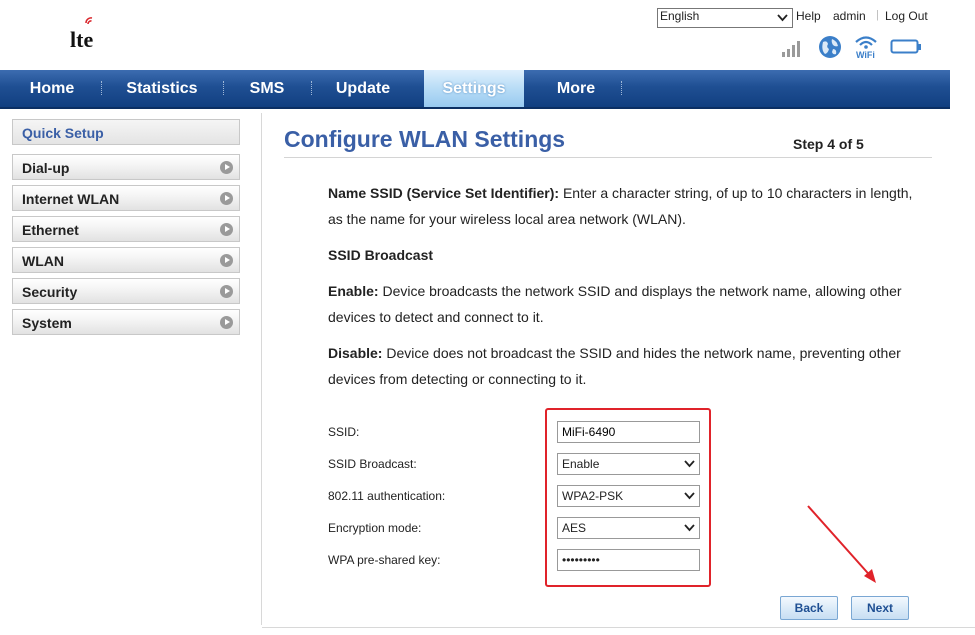  Describe the element at coordinates (375, 528) in the screenshot. I see `encryption-label: Encryption mode:` at that location.